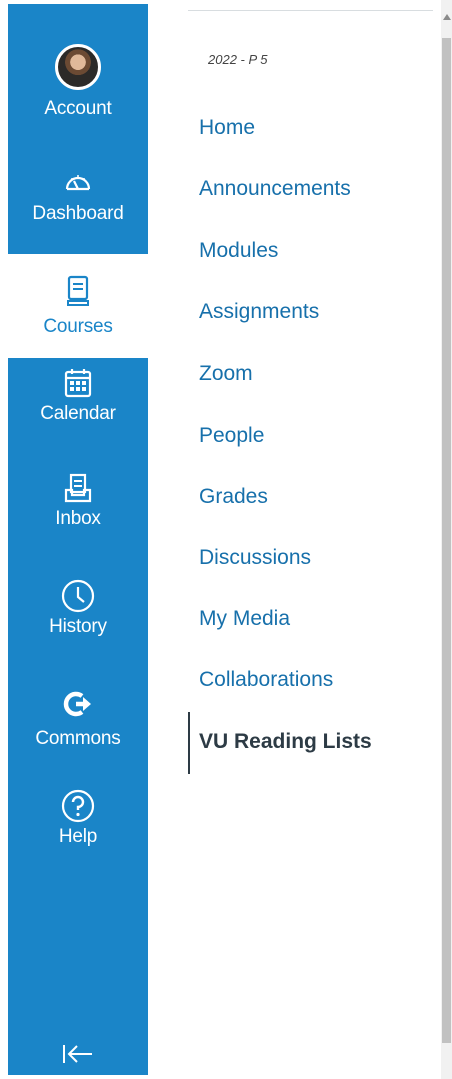 Image resolution: width=452 pixels, height=1079 pixels. Describe the element at coordinates (231, 436) in the screenshot. I see `course-nav-people: People` at that location.